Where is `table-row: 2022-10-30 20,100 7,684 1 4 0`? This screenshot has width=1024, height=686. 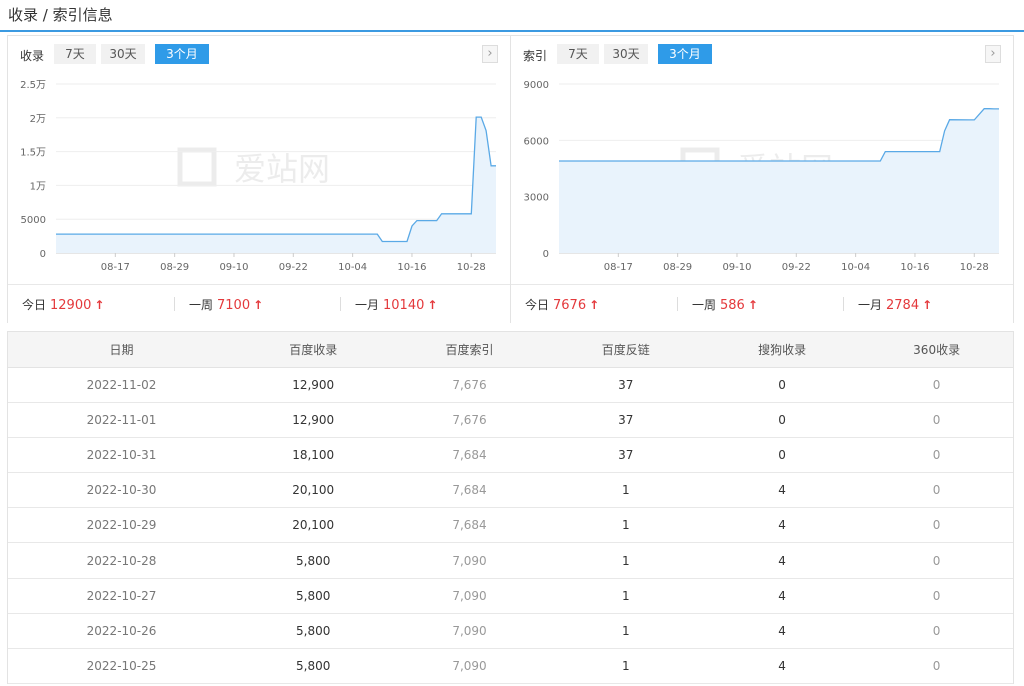 table-row: 2022-10-30 20,100 7,684 1 4 0 is located at coordinates (510, 490).